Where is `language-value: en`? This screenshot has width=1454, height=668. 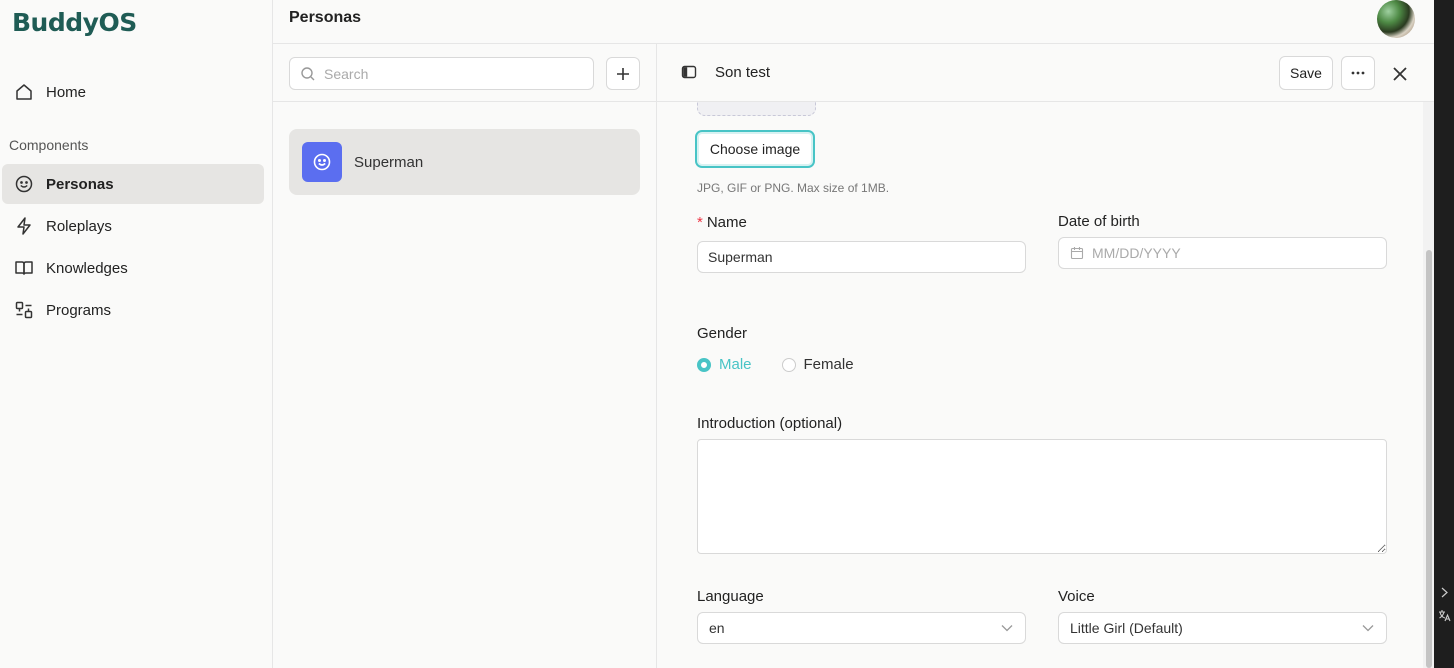
language-value: en is located at coordinates (717, 628).